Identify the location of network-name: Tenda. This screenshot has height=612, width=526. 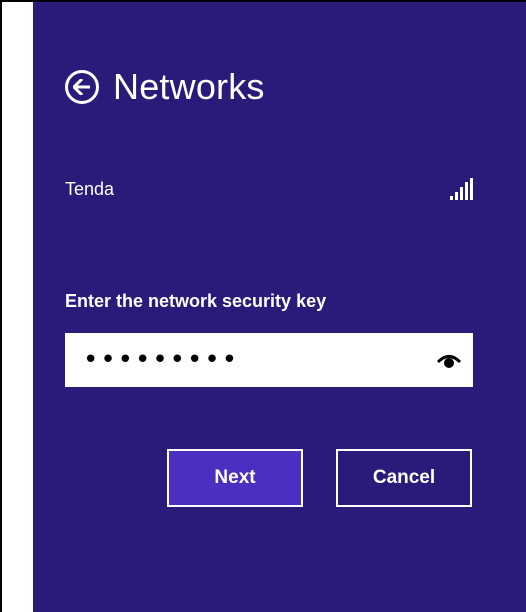
(90, 188).